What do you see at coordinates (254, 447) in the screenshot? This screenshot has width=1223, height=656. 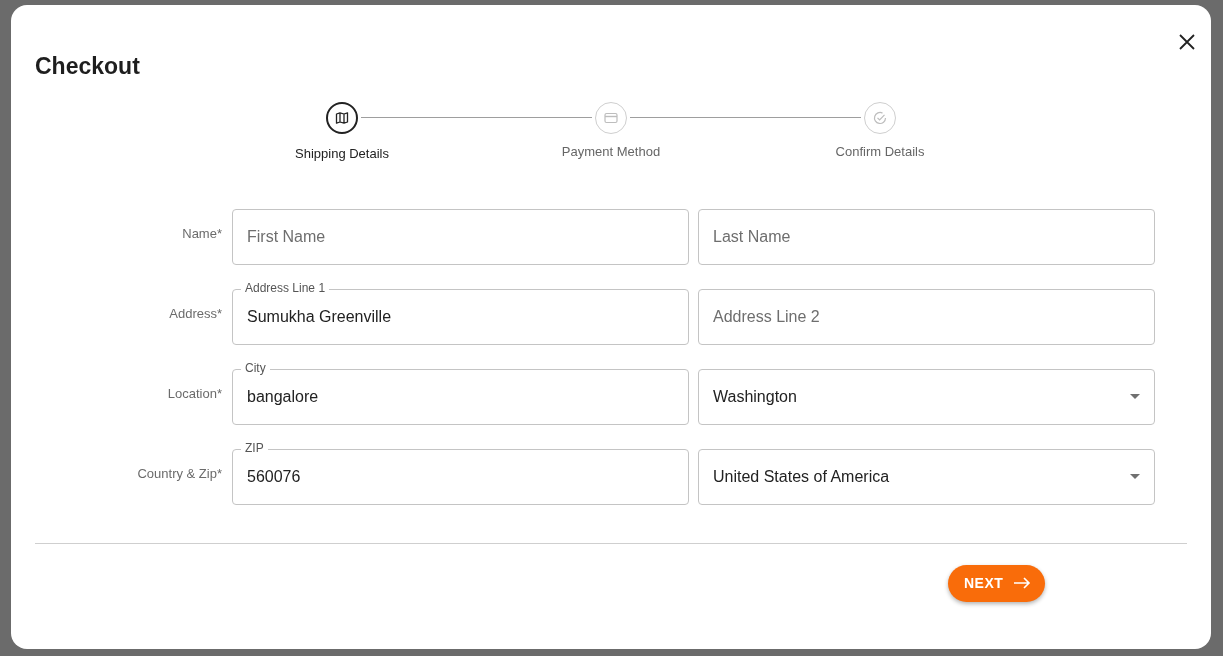 I see `floating-label: ZIP` at bounding box center [254, 447].